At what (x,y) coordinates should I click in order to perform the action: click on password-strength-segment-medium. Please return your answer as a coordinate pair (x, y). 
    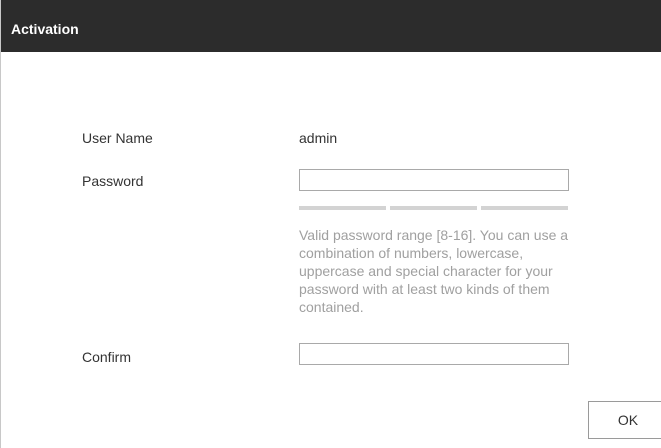
    Looking at the image, I should click on (433, 208).